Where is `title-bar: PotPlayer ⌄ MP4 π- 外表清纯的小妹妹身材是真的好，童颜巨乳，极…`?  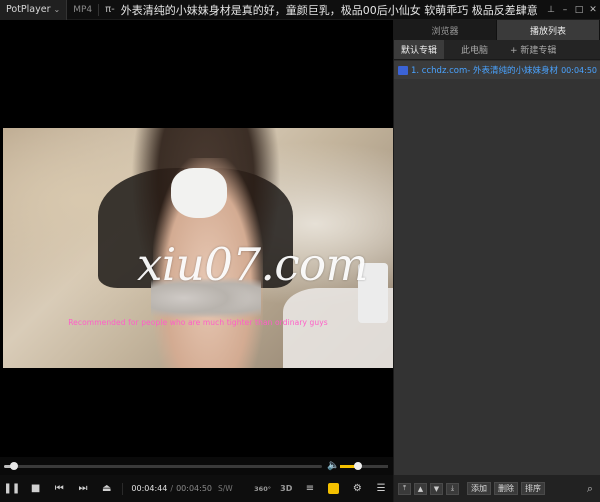 title-bar: PotPlayer ⌄ MP4 π- 外表清纯的小妹妹身材是真的好，童颜巨乳，极… is located at coordinates (300, 10).